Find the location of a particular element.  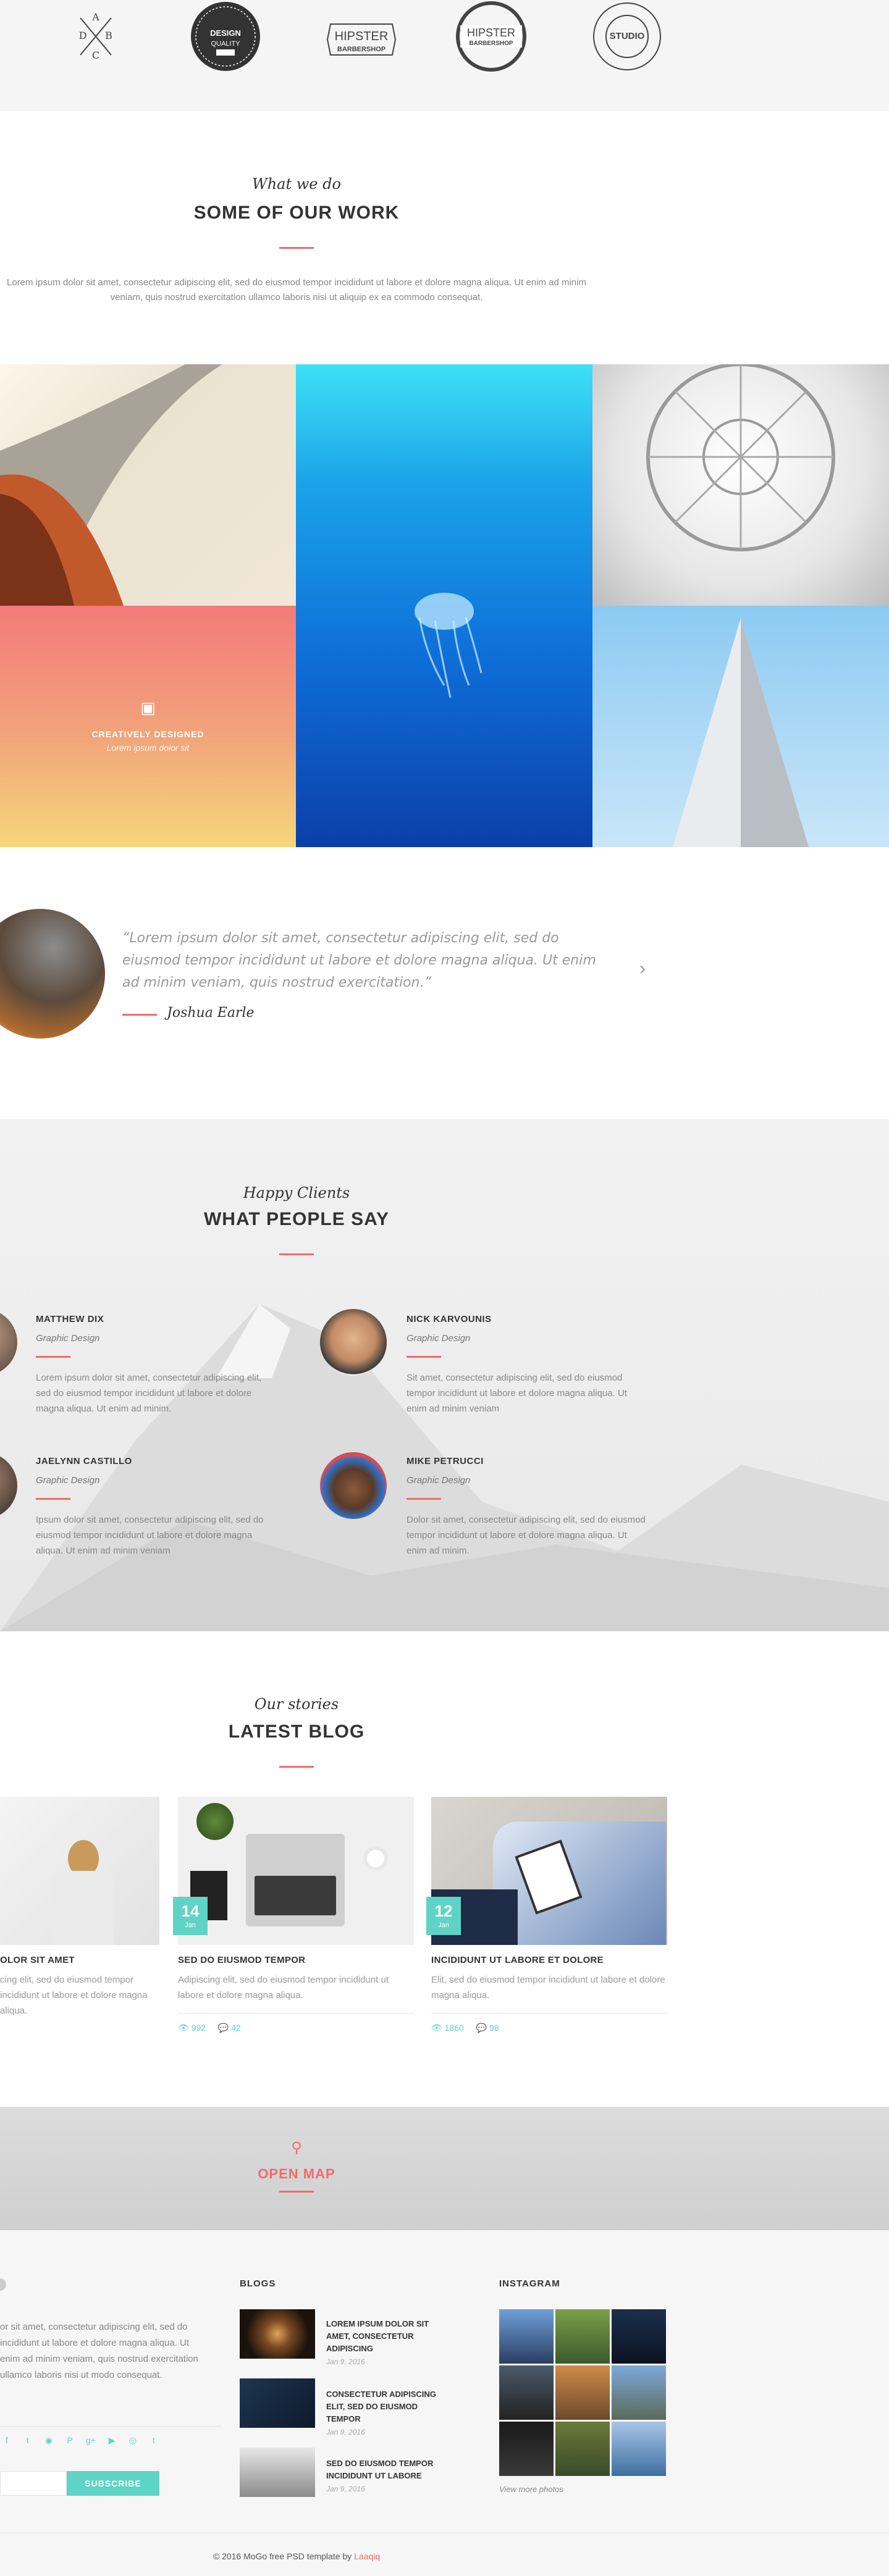

work-image-jellyfish is located at coordinates (444, 605).